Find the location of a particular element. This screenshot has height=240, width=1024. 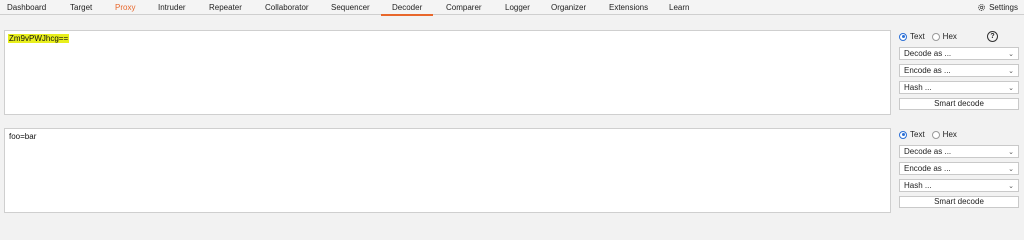

tab-intruder: Intruder is located at coordinates (172, 7).